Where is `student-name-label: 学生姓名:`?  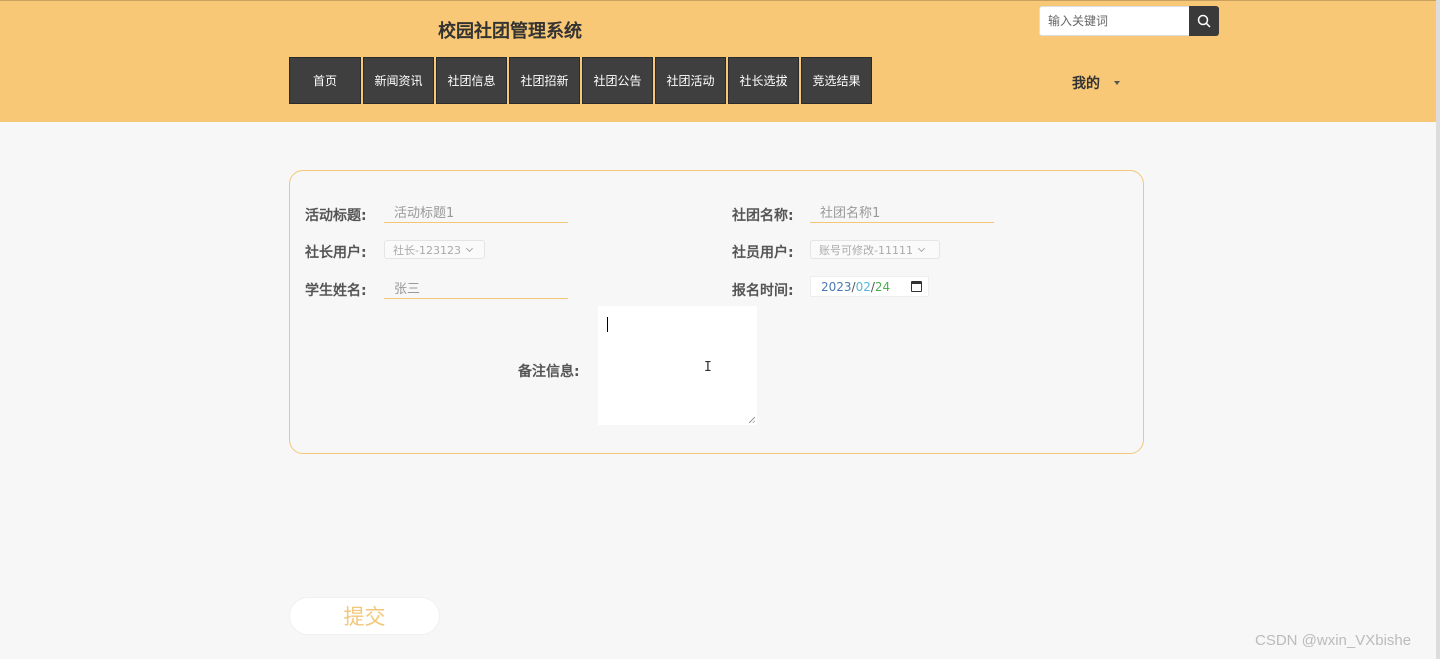
student-name-label: 学生姓名: is located at coordinates (336, 291).